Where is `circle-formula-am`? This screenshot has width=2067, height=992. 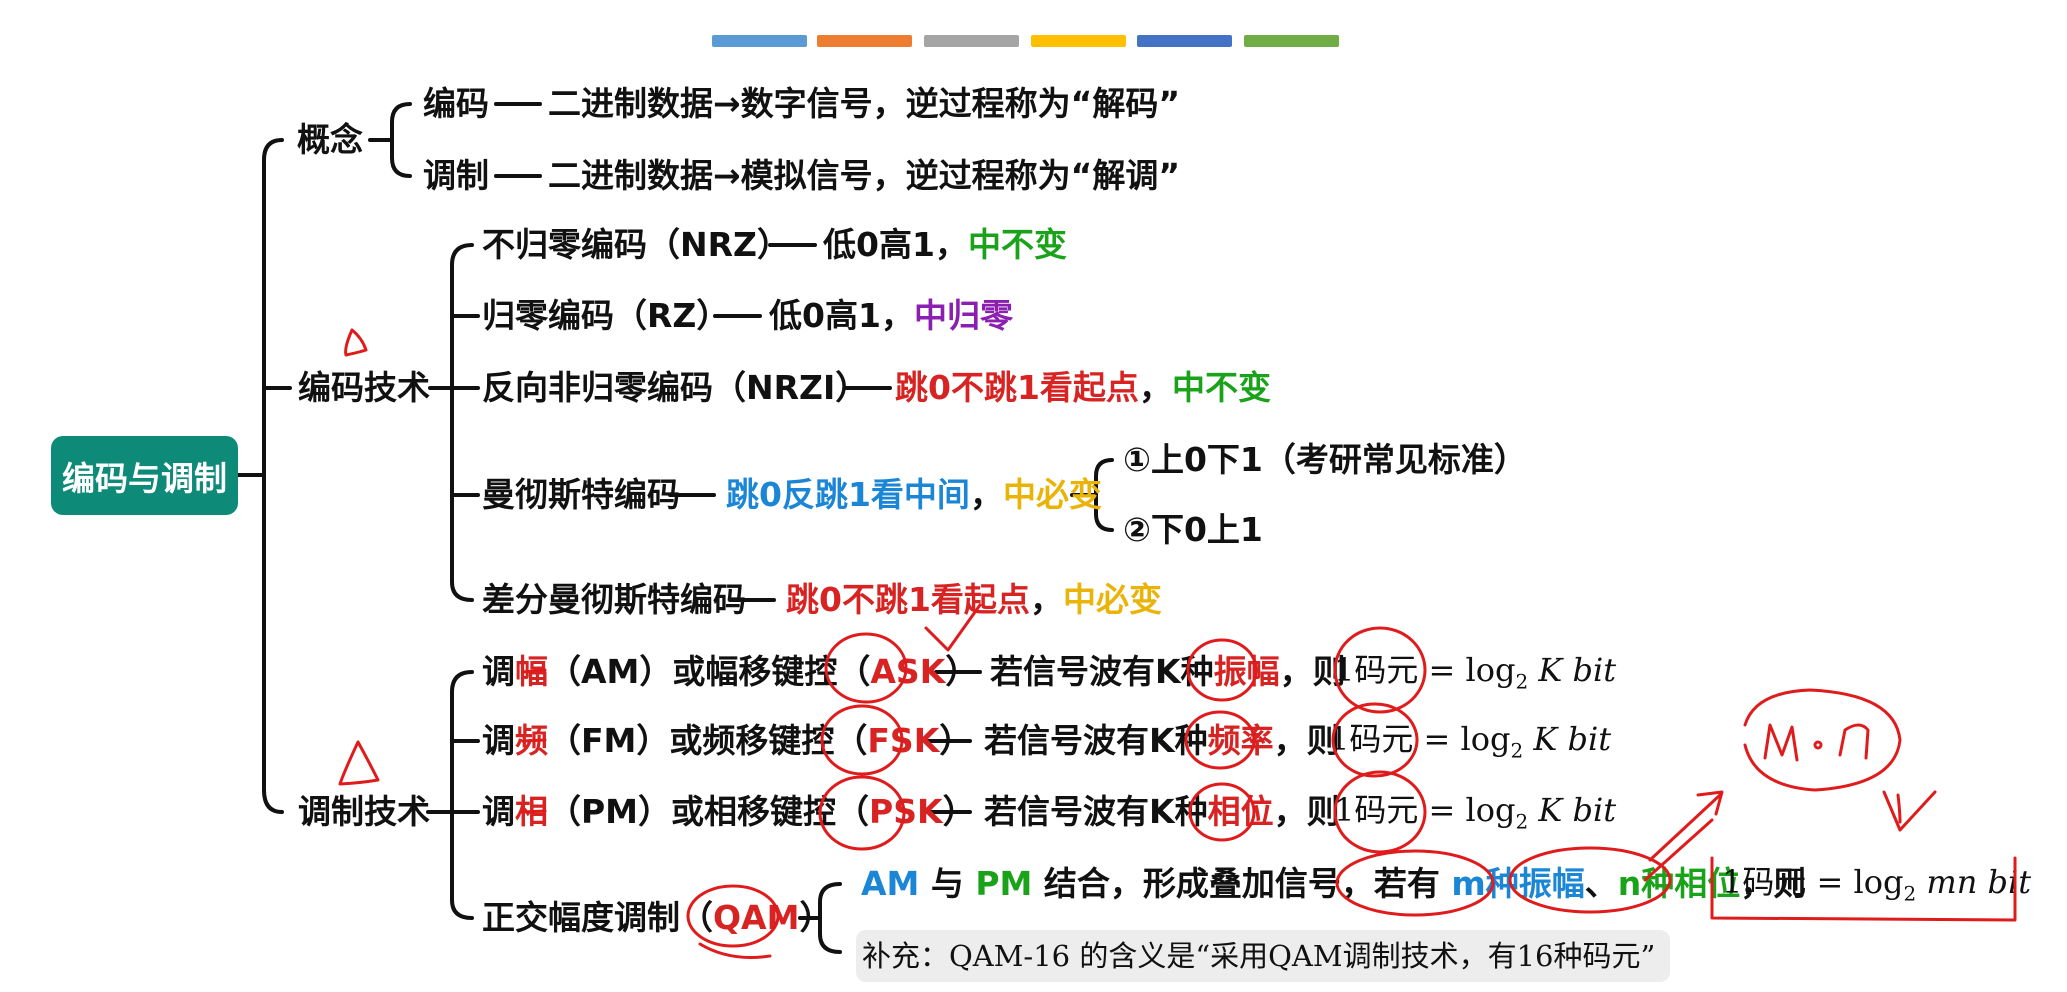
circle-formula-am is located at coordinates (1380, 670).